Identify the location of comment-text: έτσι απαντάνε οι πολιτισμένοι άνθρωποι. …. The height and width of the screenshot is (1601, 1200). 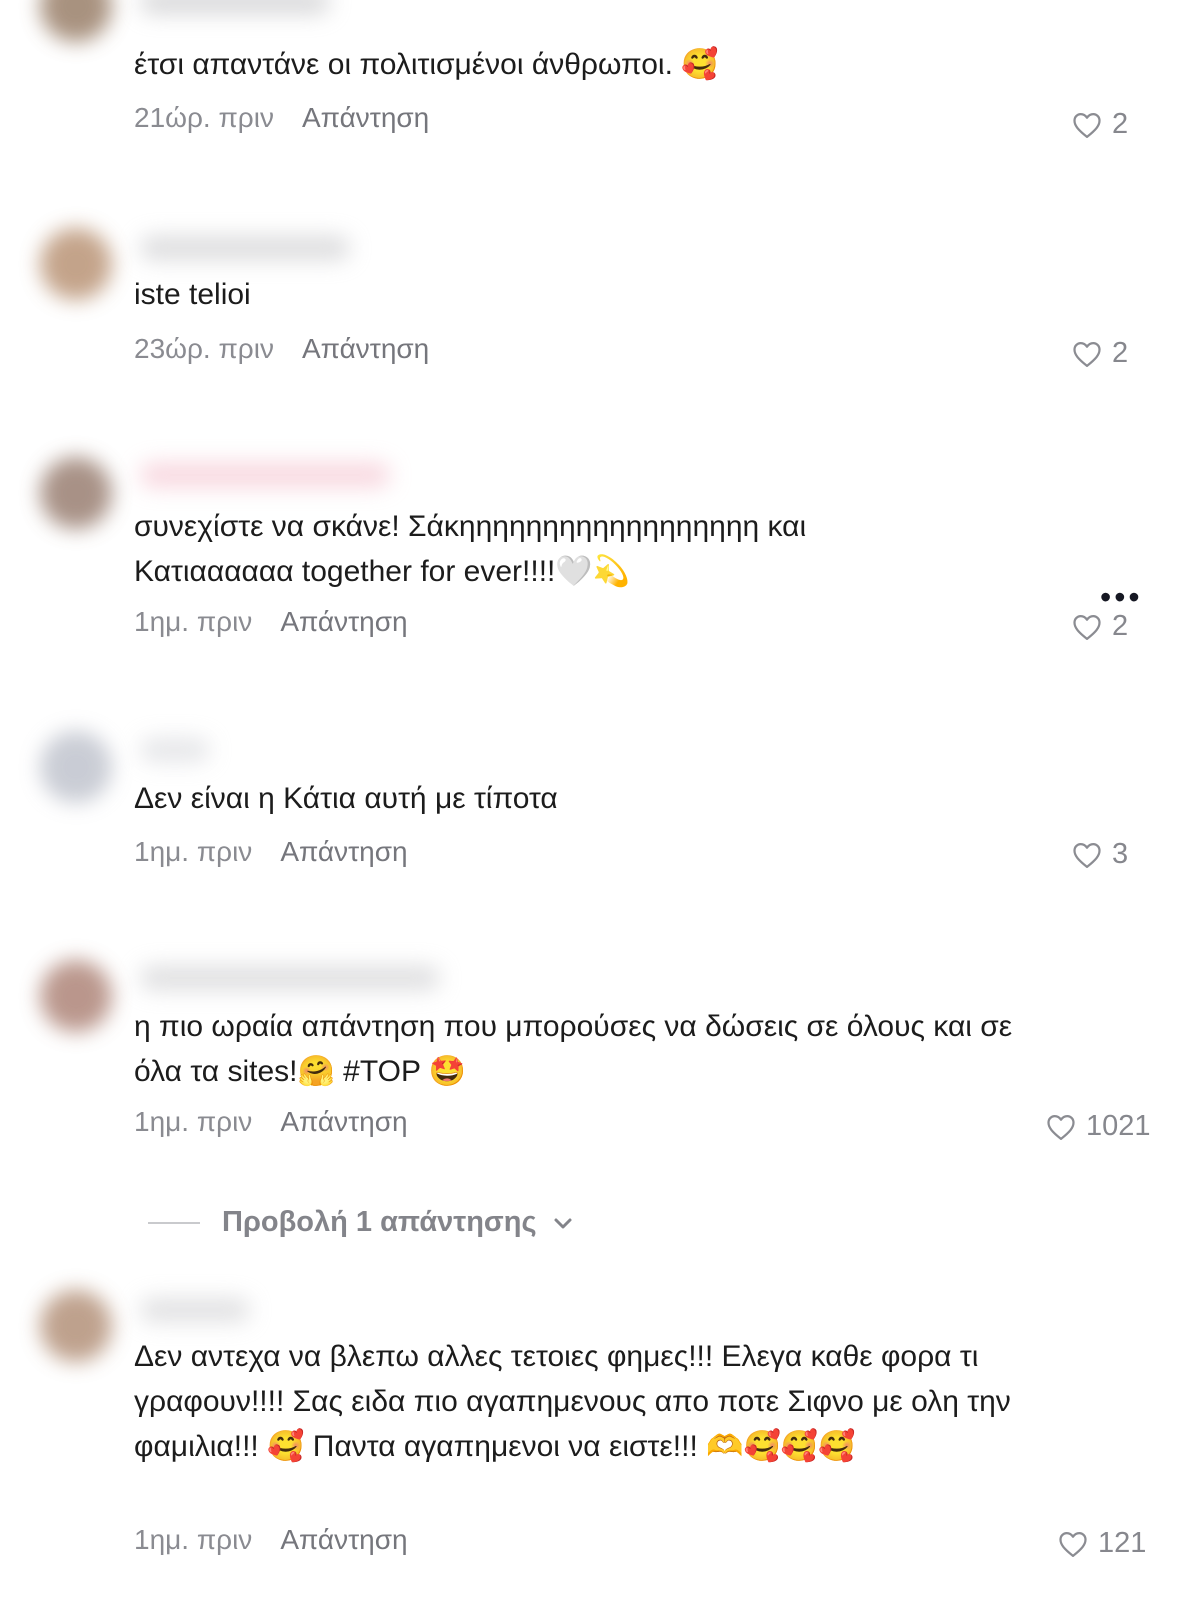
(426, 64).